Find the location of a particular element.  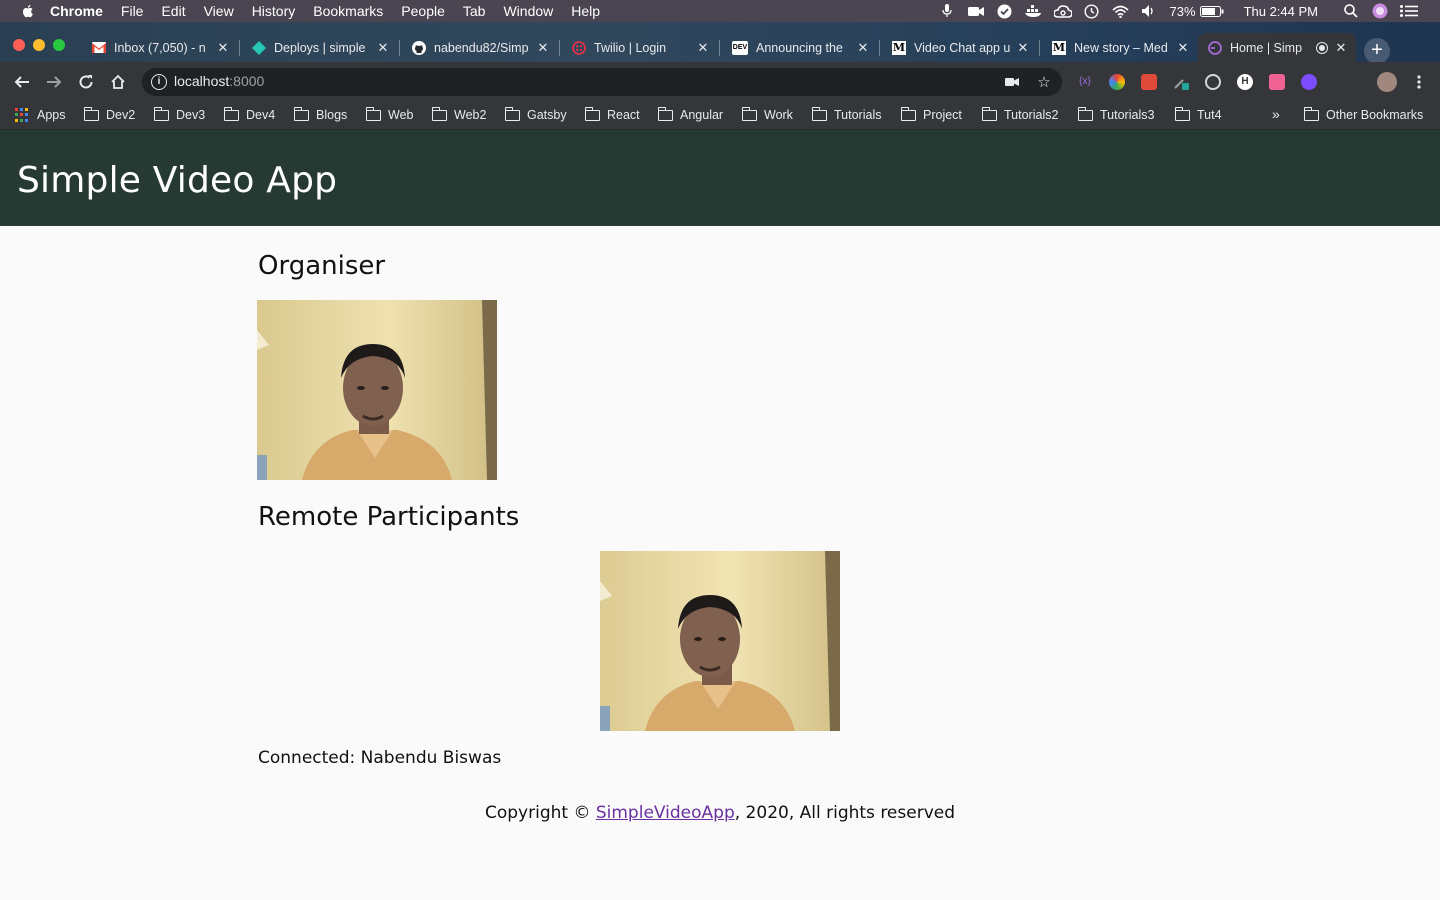

profile-avatar is located at coordinates (1387, 82).